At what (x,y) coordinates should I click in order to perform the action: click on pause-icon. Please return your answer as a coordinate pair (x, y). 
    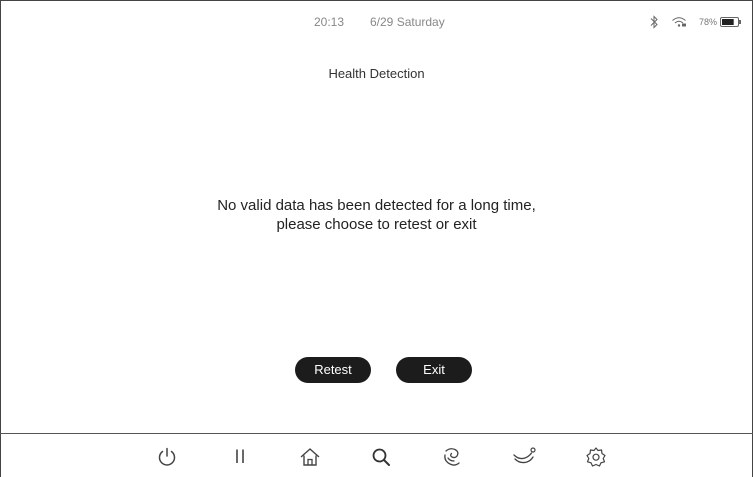
    Looking at the image, I should click on (240, 457).